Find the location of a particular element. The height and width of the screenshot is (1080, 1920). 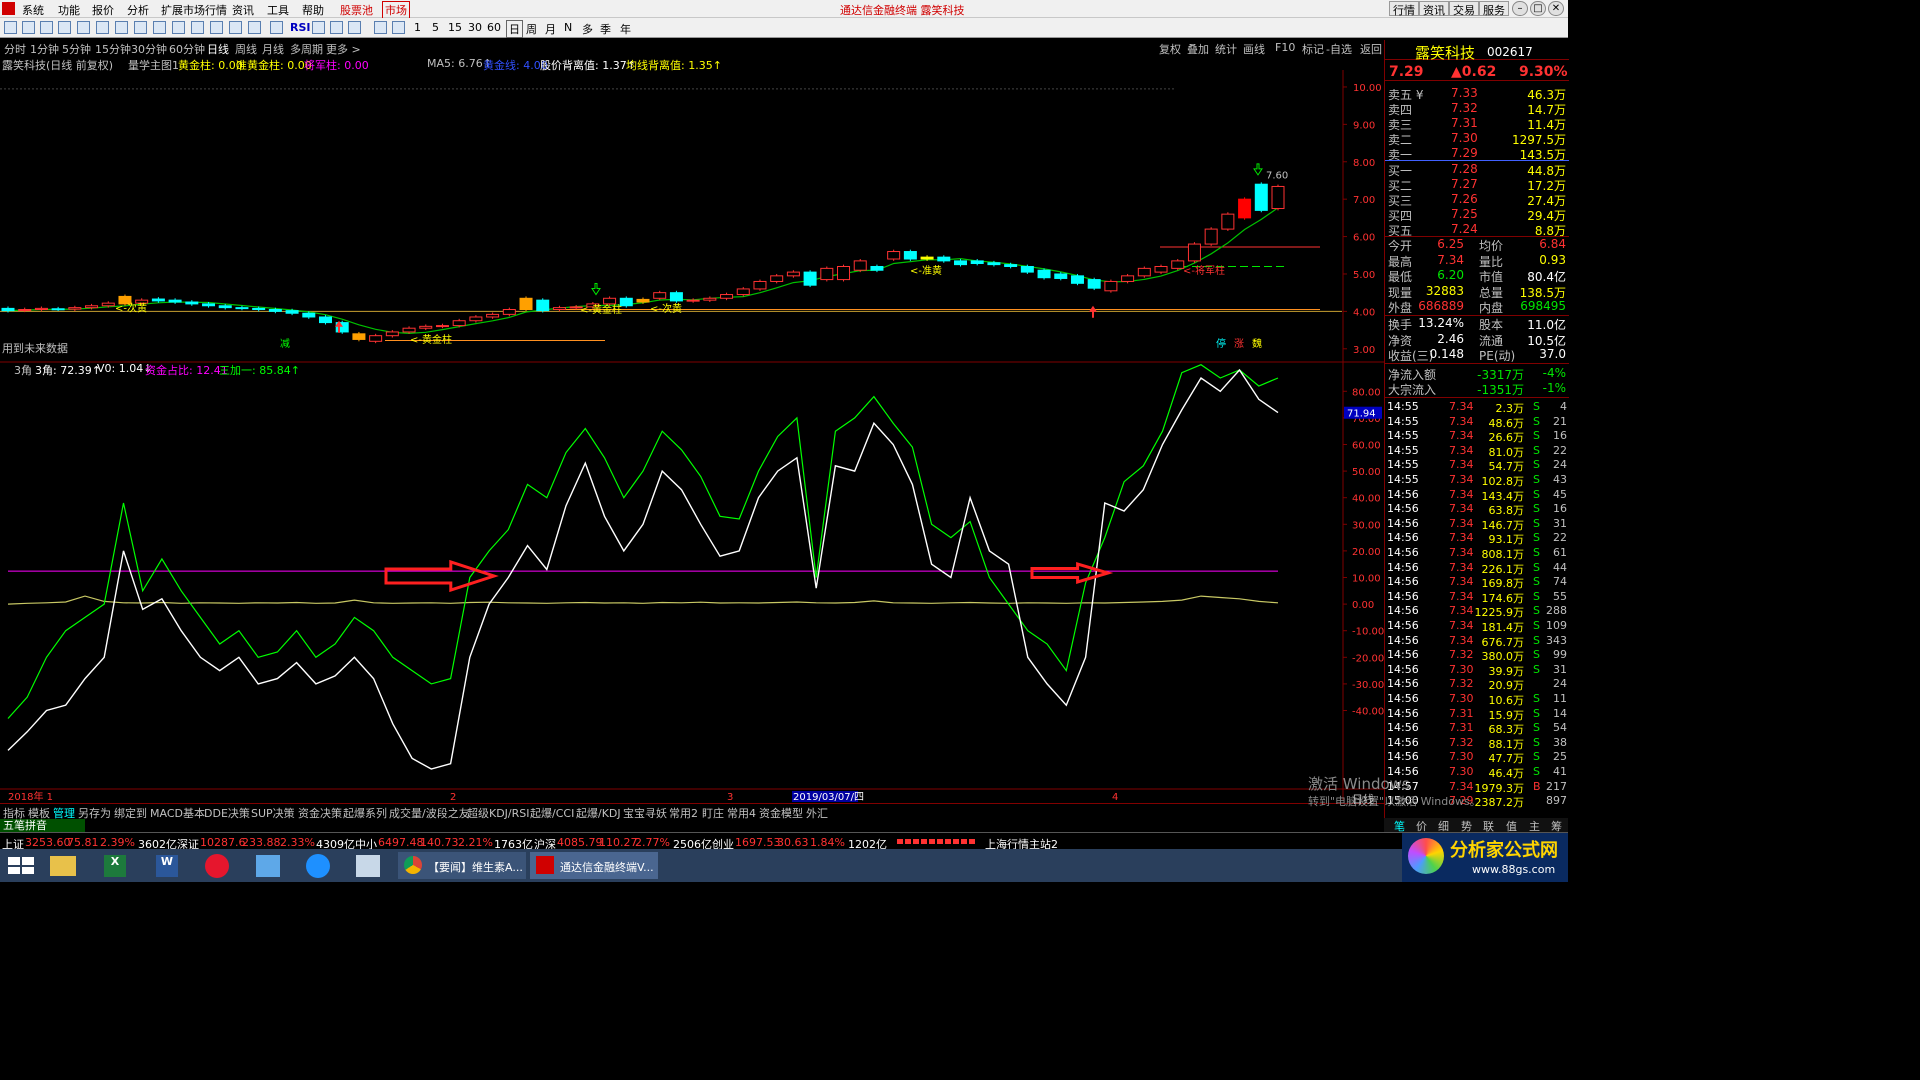

menu-tools: 工具 is located at coordinates (278, 10).